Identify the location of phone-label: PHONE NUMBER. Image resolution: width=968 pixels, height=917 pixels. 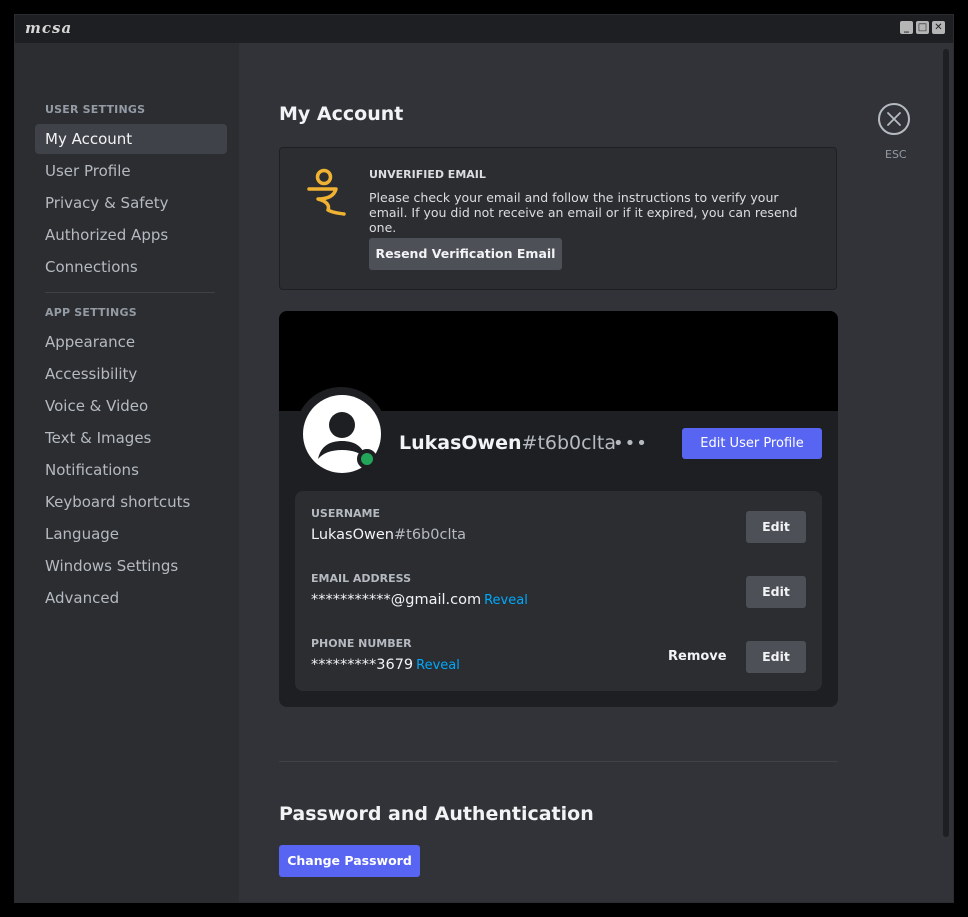
(361, 643).